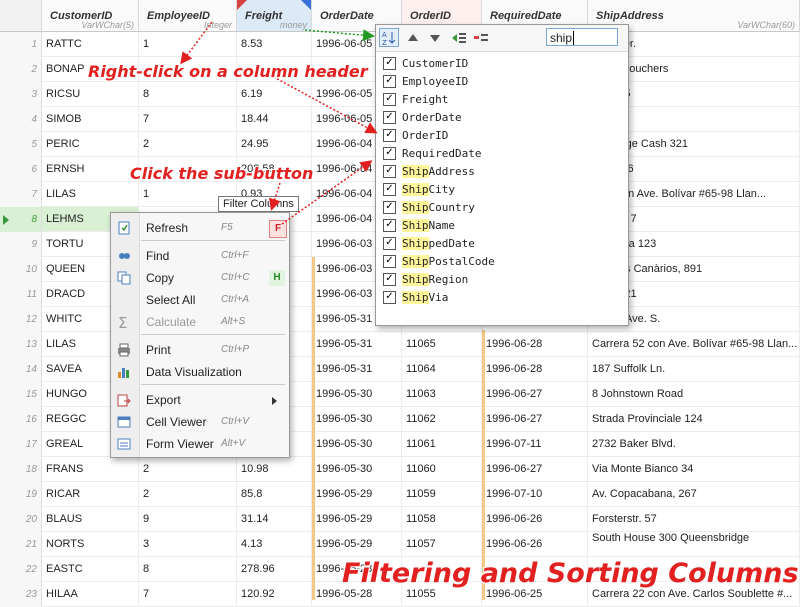  What do you see at coordinates (570, 573) in the screenshot?
I see `annotation-title: Filtering and Sorting Columns` at bounding box center [570, 573].